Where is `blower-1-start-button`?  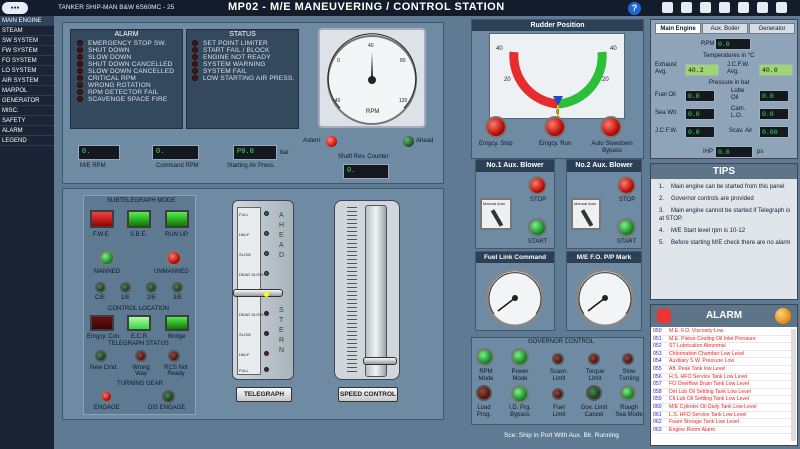
blower-1-start-button is located at coordinates (537, 227).